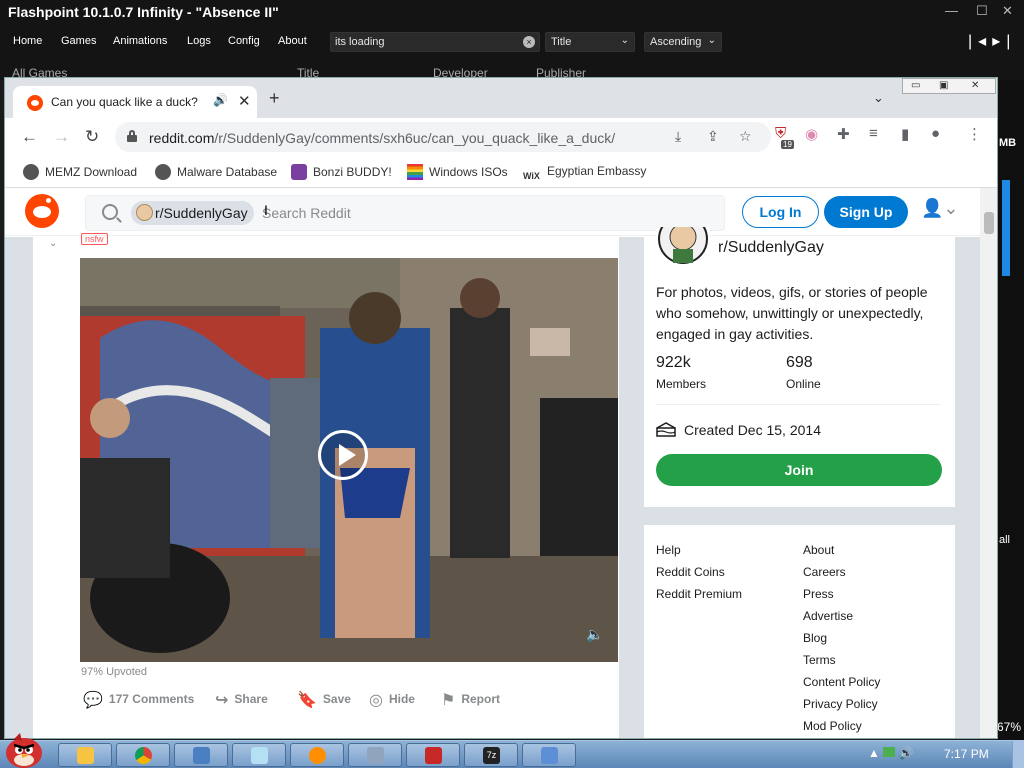 The image size is (1024, 768). I want to click on comments-button: 💬 177 Comments, so click(138, 700).